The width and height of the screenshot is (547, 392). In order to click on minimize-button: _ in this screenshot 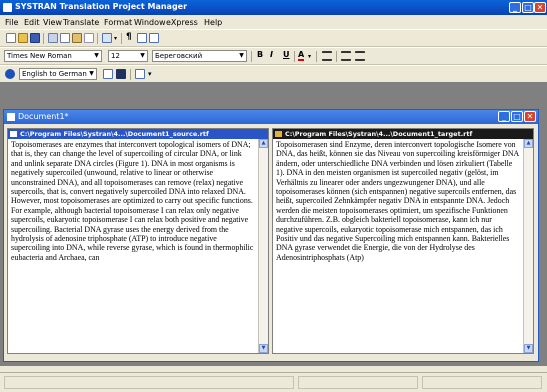, I will do `click(515, 7)`.